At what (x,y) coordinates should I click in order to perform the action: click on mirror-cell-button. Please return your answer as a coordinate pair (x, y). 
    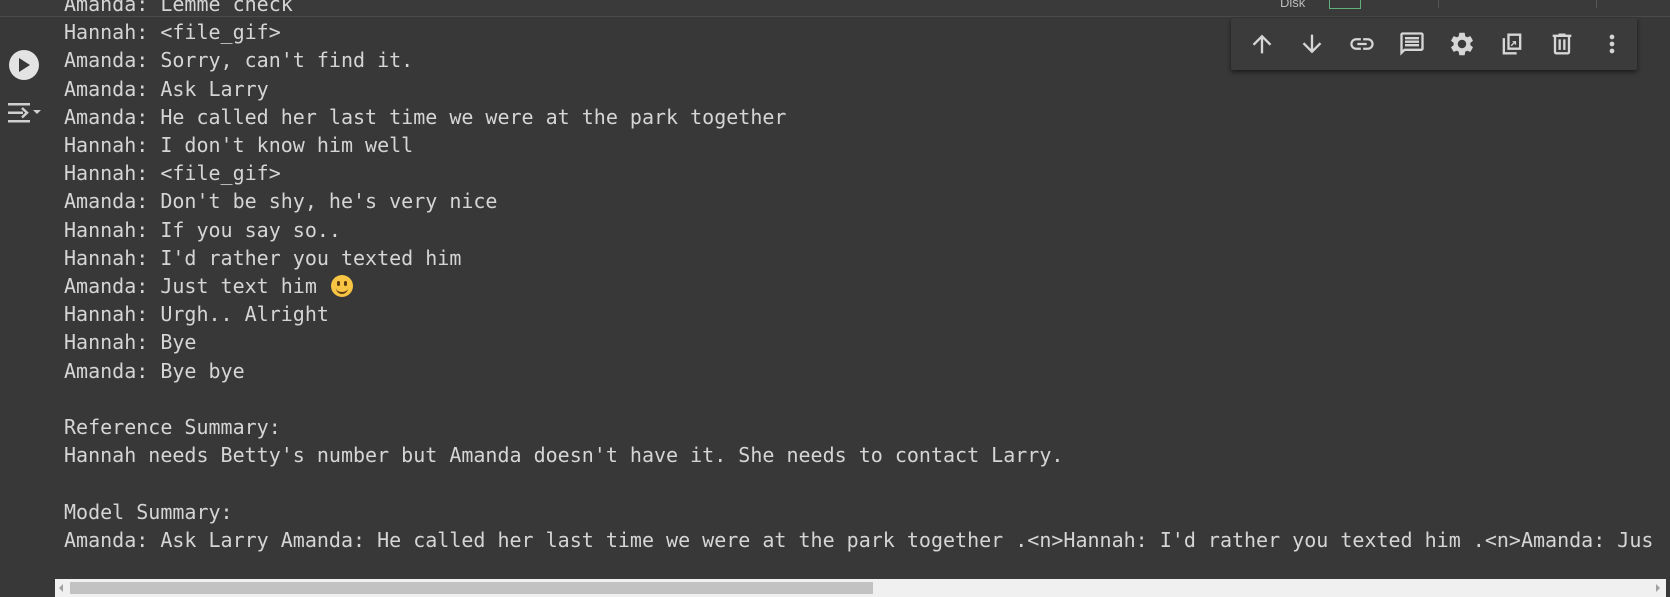
    Looking at the image, I should click on (1512, 44).